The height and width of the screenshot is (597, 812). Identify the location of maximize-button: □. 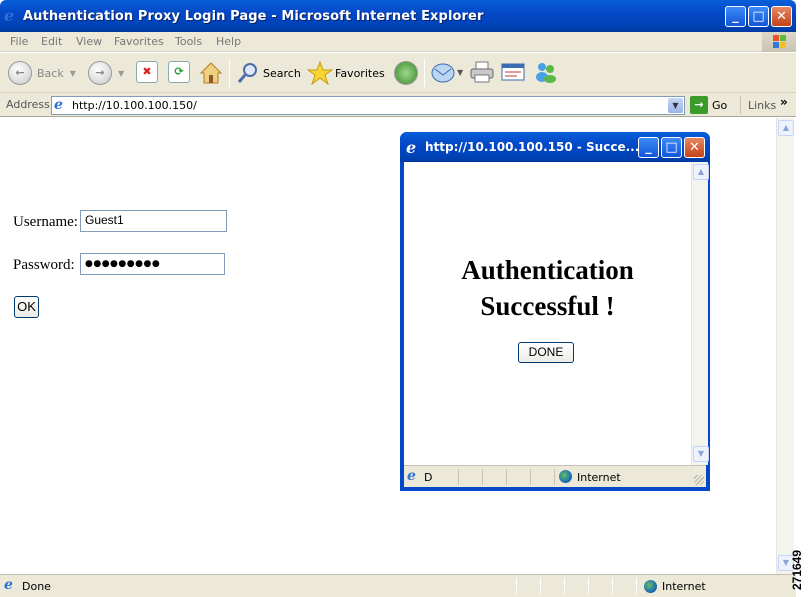
(758, 16).